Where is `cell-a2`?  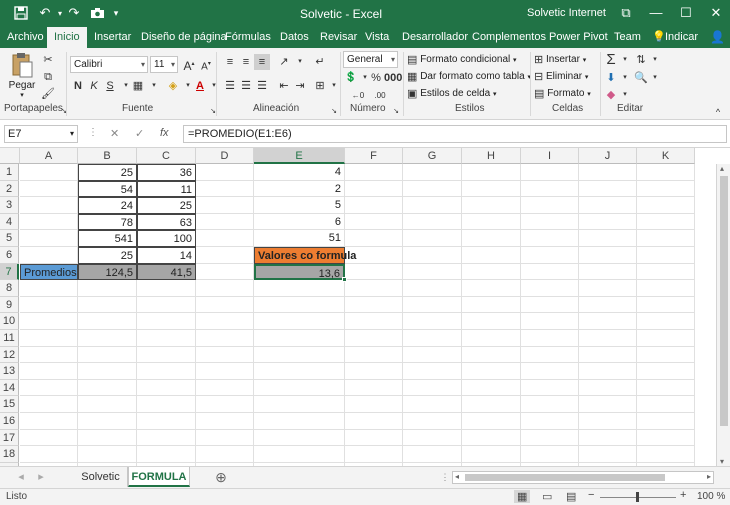 cell-a2 is located at coordinates (49, 189).